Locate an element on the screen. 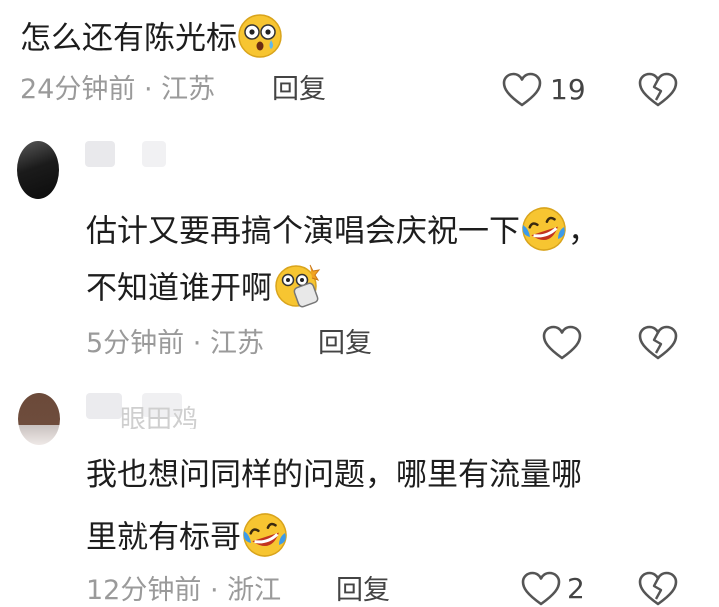 The width and height of the screenshot is (719, 607). comment-meta: 24分钟前 · 江苏 is located at coordinates (117, 90).